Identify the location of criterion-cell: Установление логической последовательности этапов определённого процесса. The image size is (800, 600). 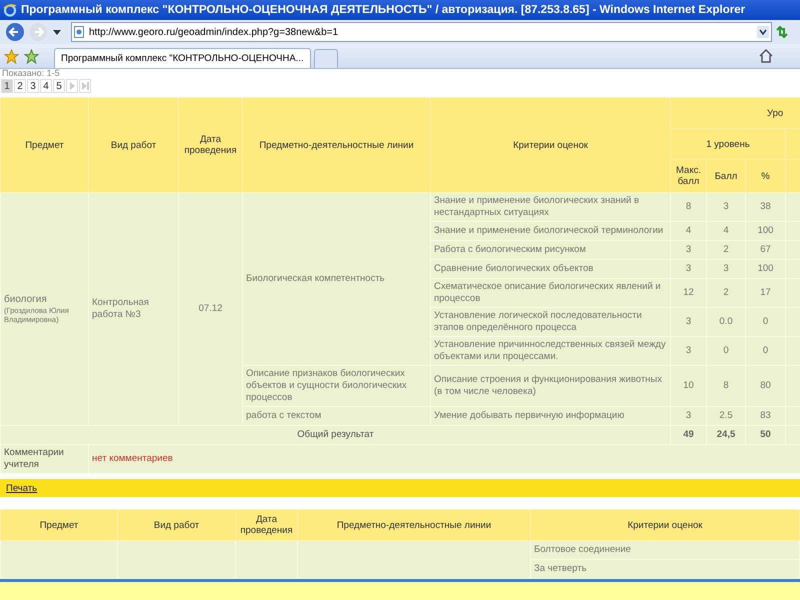
(550, 322).